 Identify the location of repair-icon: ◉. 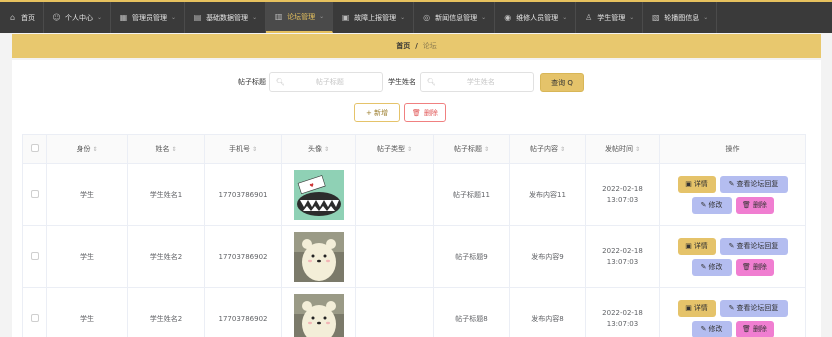
(508, 17).